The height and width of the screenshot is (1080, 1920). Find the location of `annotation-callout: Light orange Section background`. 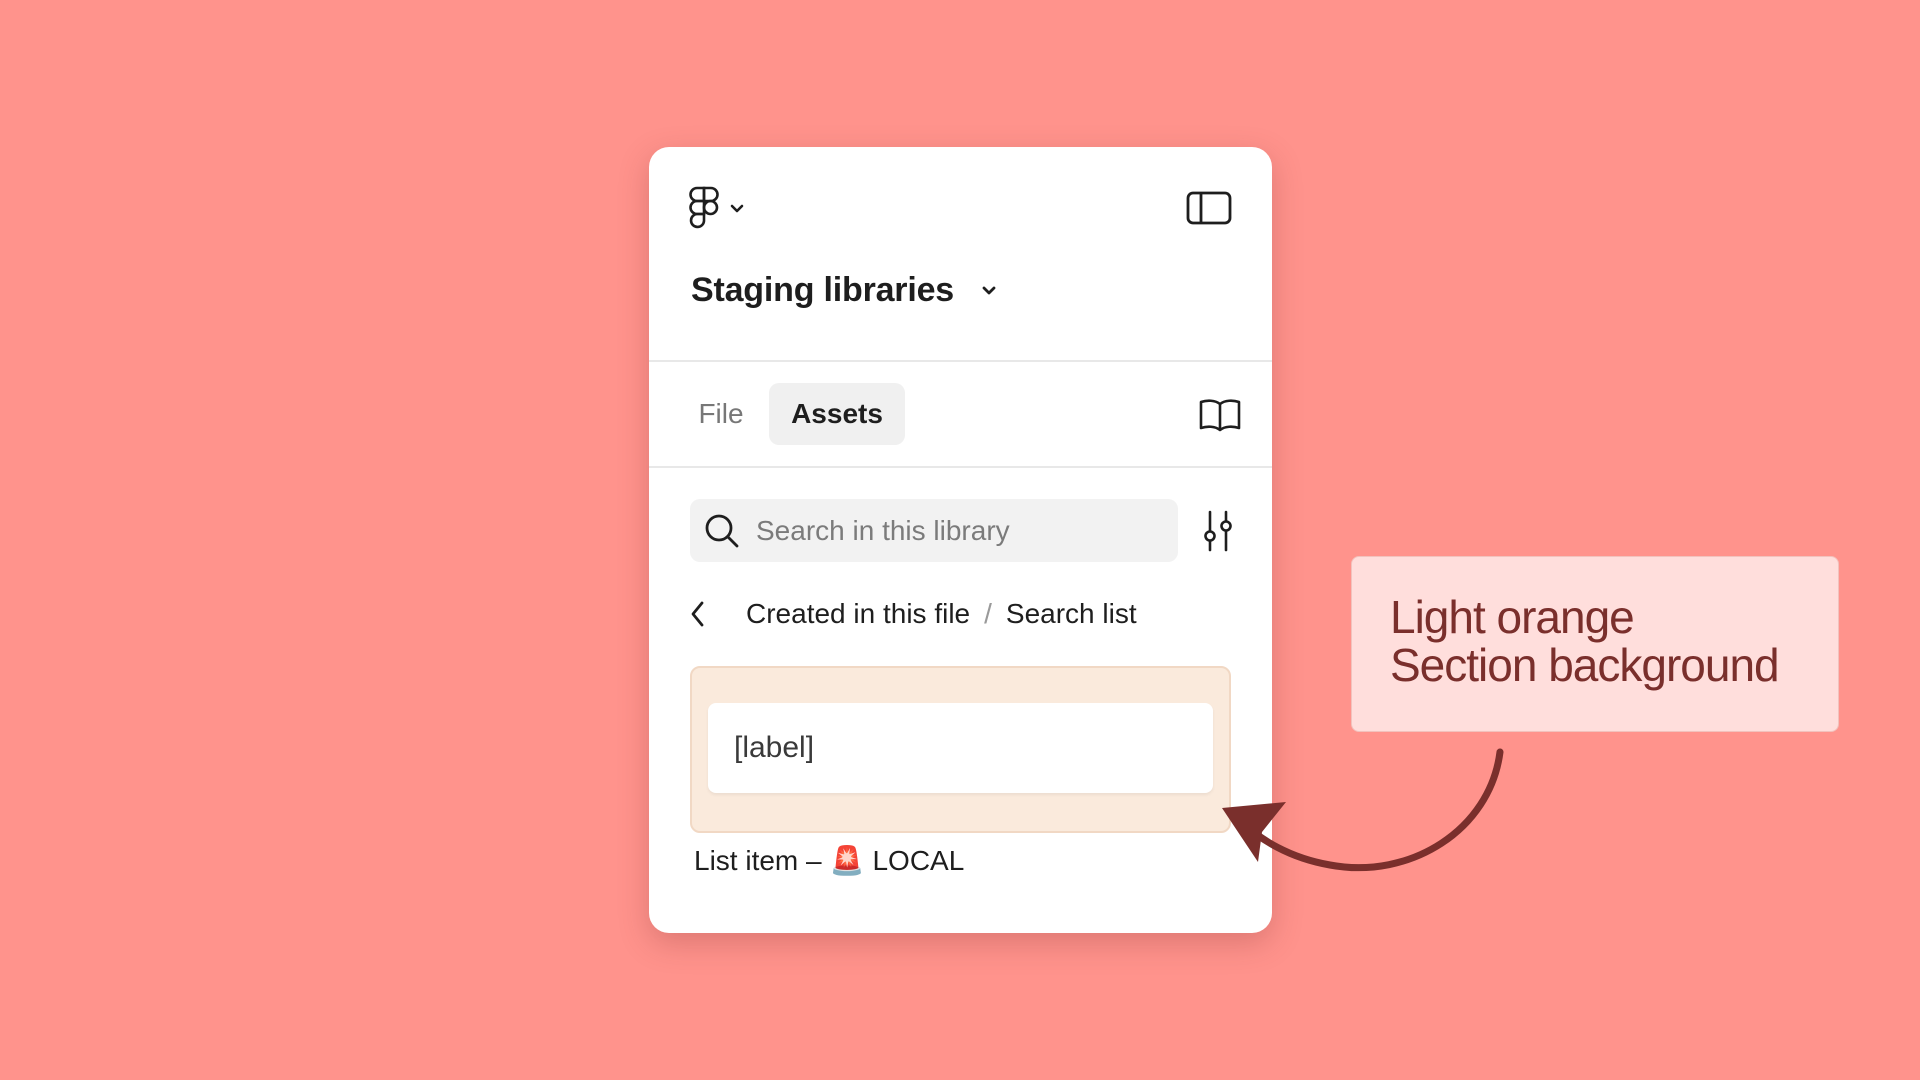

annotation-callout: Light orange Section background is located at coordinates (1595, 644).